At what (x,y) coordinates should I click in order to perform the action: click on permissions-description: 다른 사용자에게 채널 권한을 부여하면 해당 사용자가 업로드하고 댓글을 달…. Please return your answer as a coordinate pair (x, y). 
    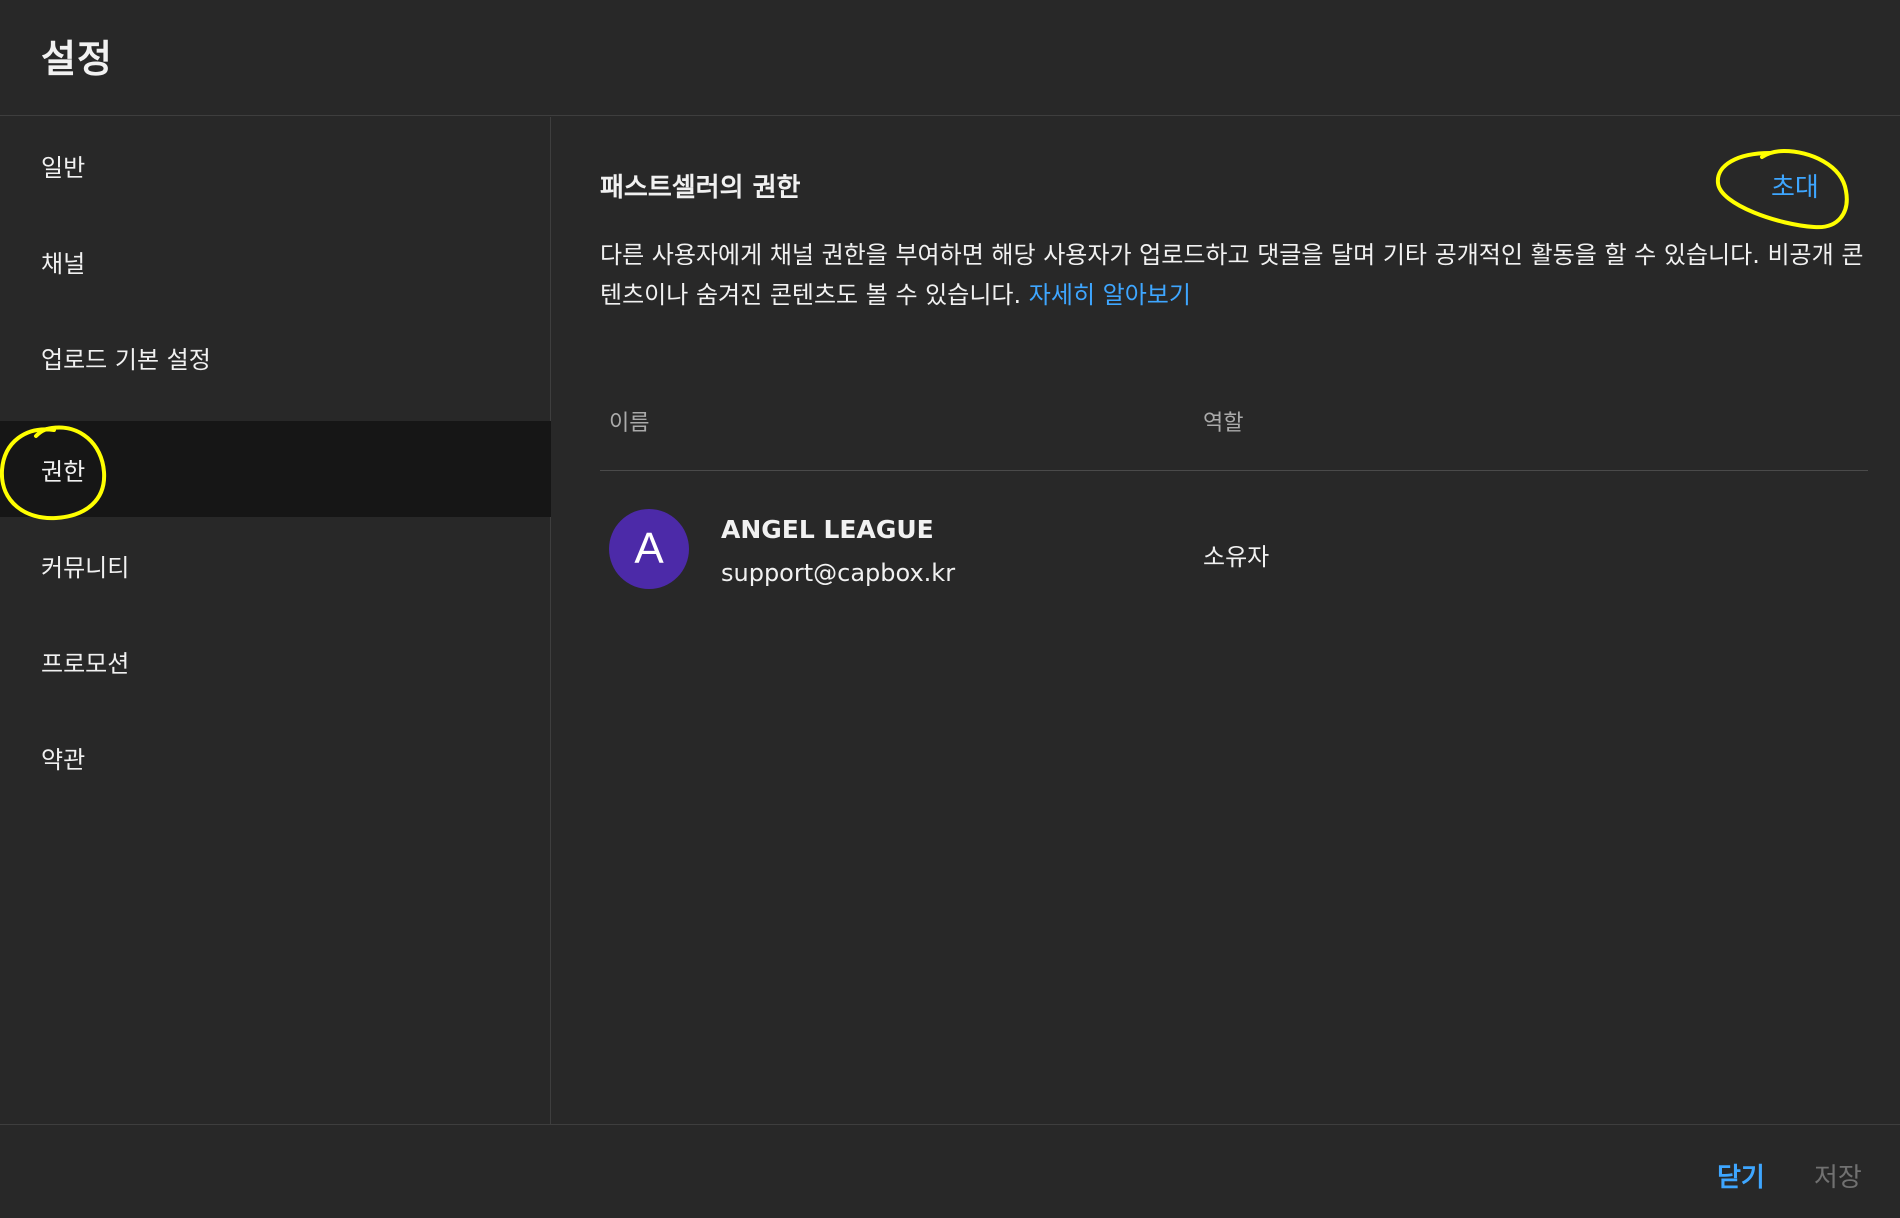
    Looking at the image, I should click on (1235, 275).